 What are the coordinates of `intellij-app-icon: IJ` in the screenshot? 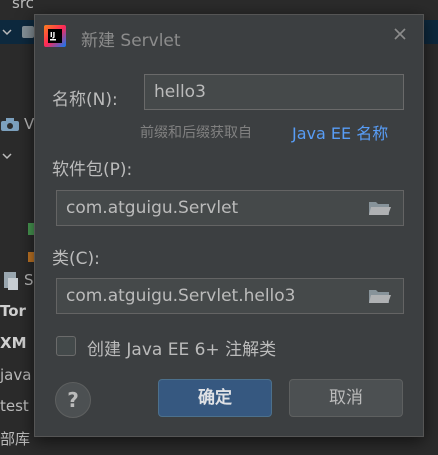 It's located at (55, 36).